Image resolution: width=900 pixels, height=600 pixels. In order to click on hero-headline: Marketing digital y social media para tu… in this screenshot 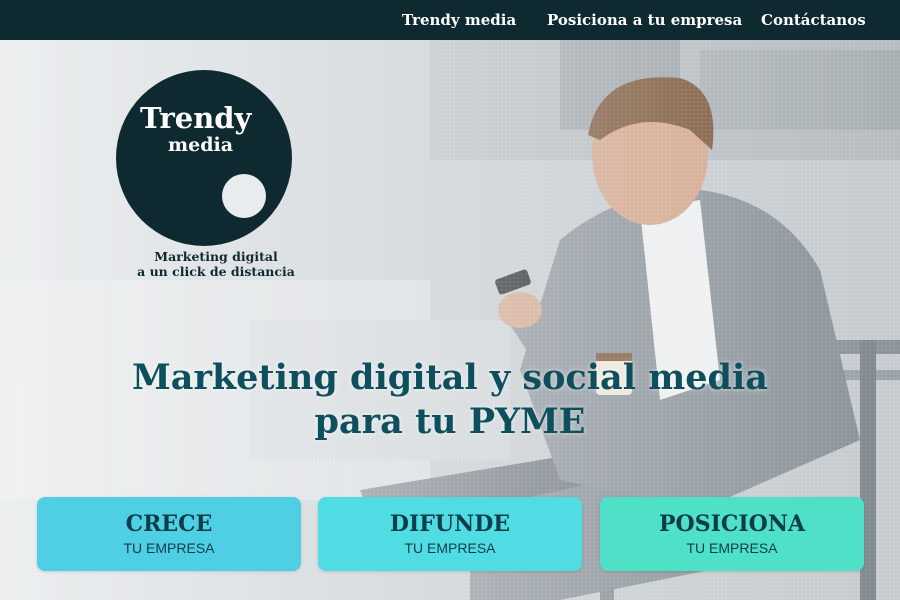, I will do `click(450, 400)`.